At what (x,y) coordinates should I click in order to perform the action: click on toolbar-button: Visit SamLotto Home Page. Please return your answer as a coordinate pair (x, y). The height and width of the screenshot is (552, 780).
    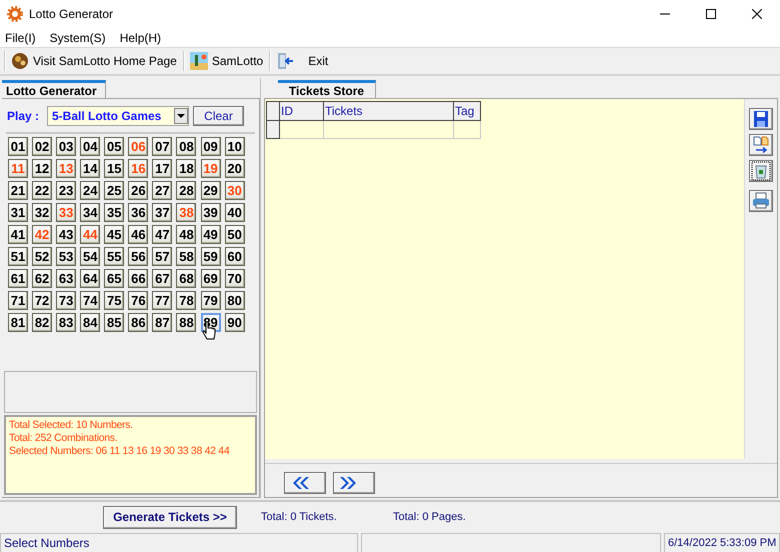
    Looking at the image, I should click on (94, 61).